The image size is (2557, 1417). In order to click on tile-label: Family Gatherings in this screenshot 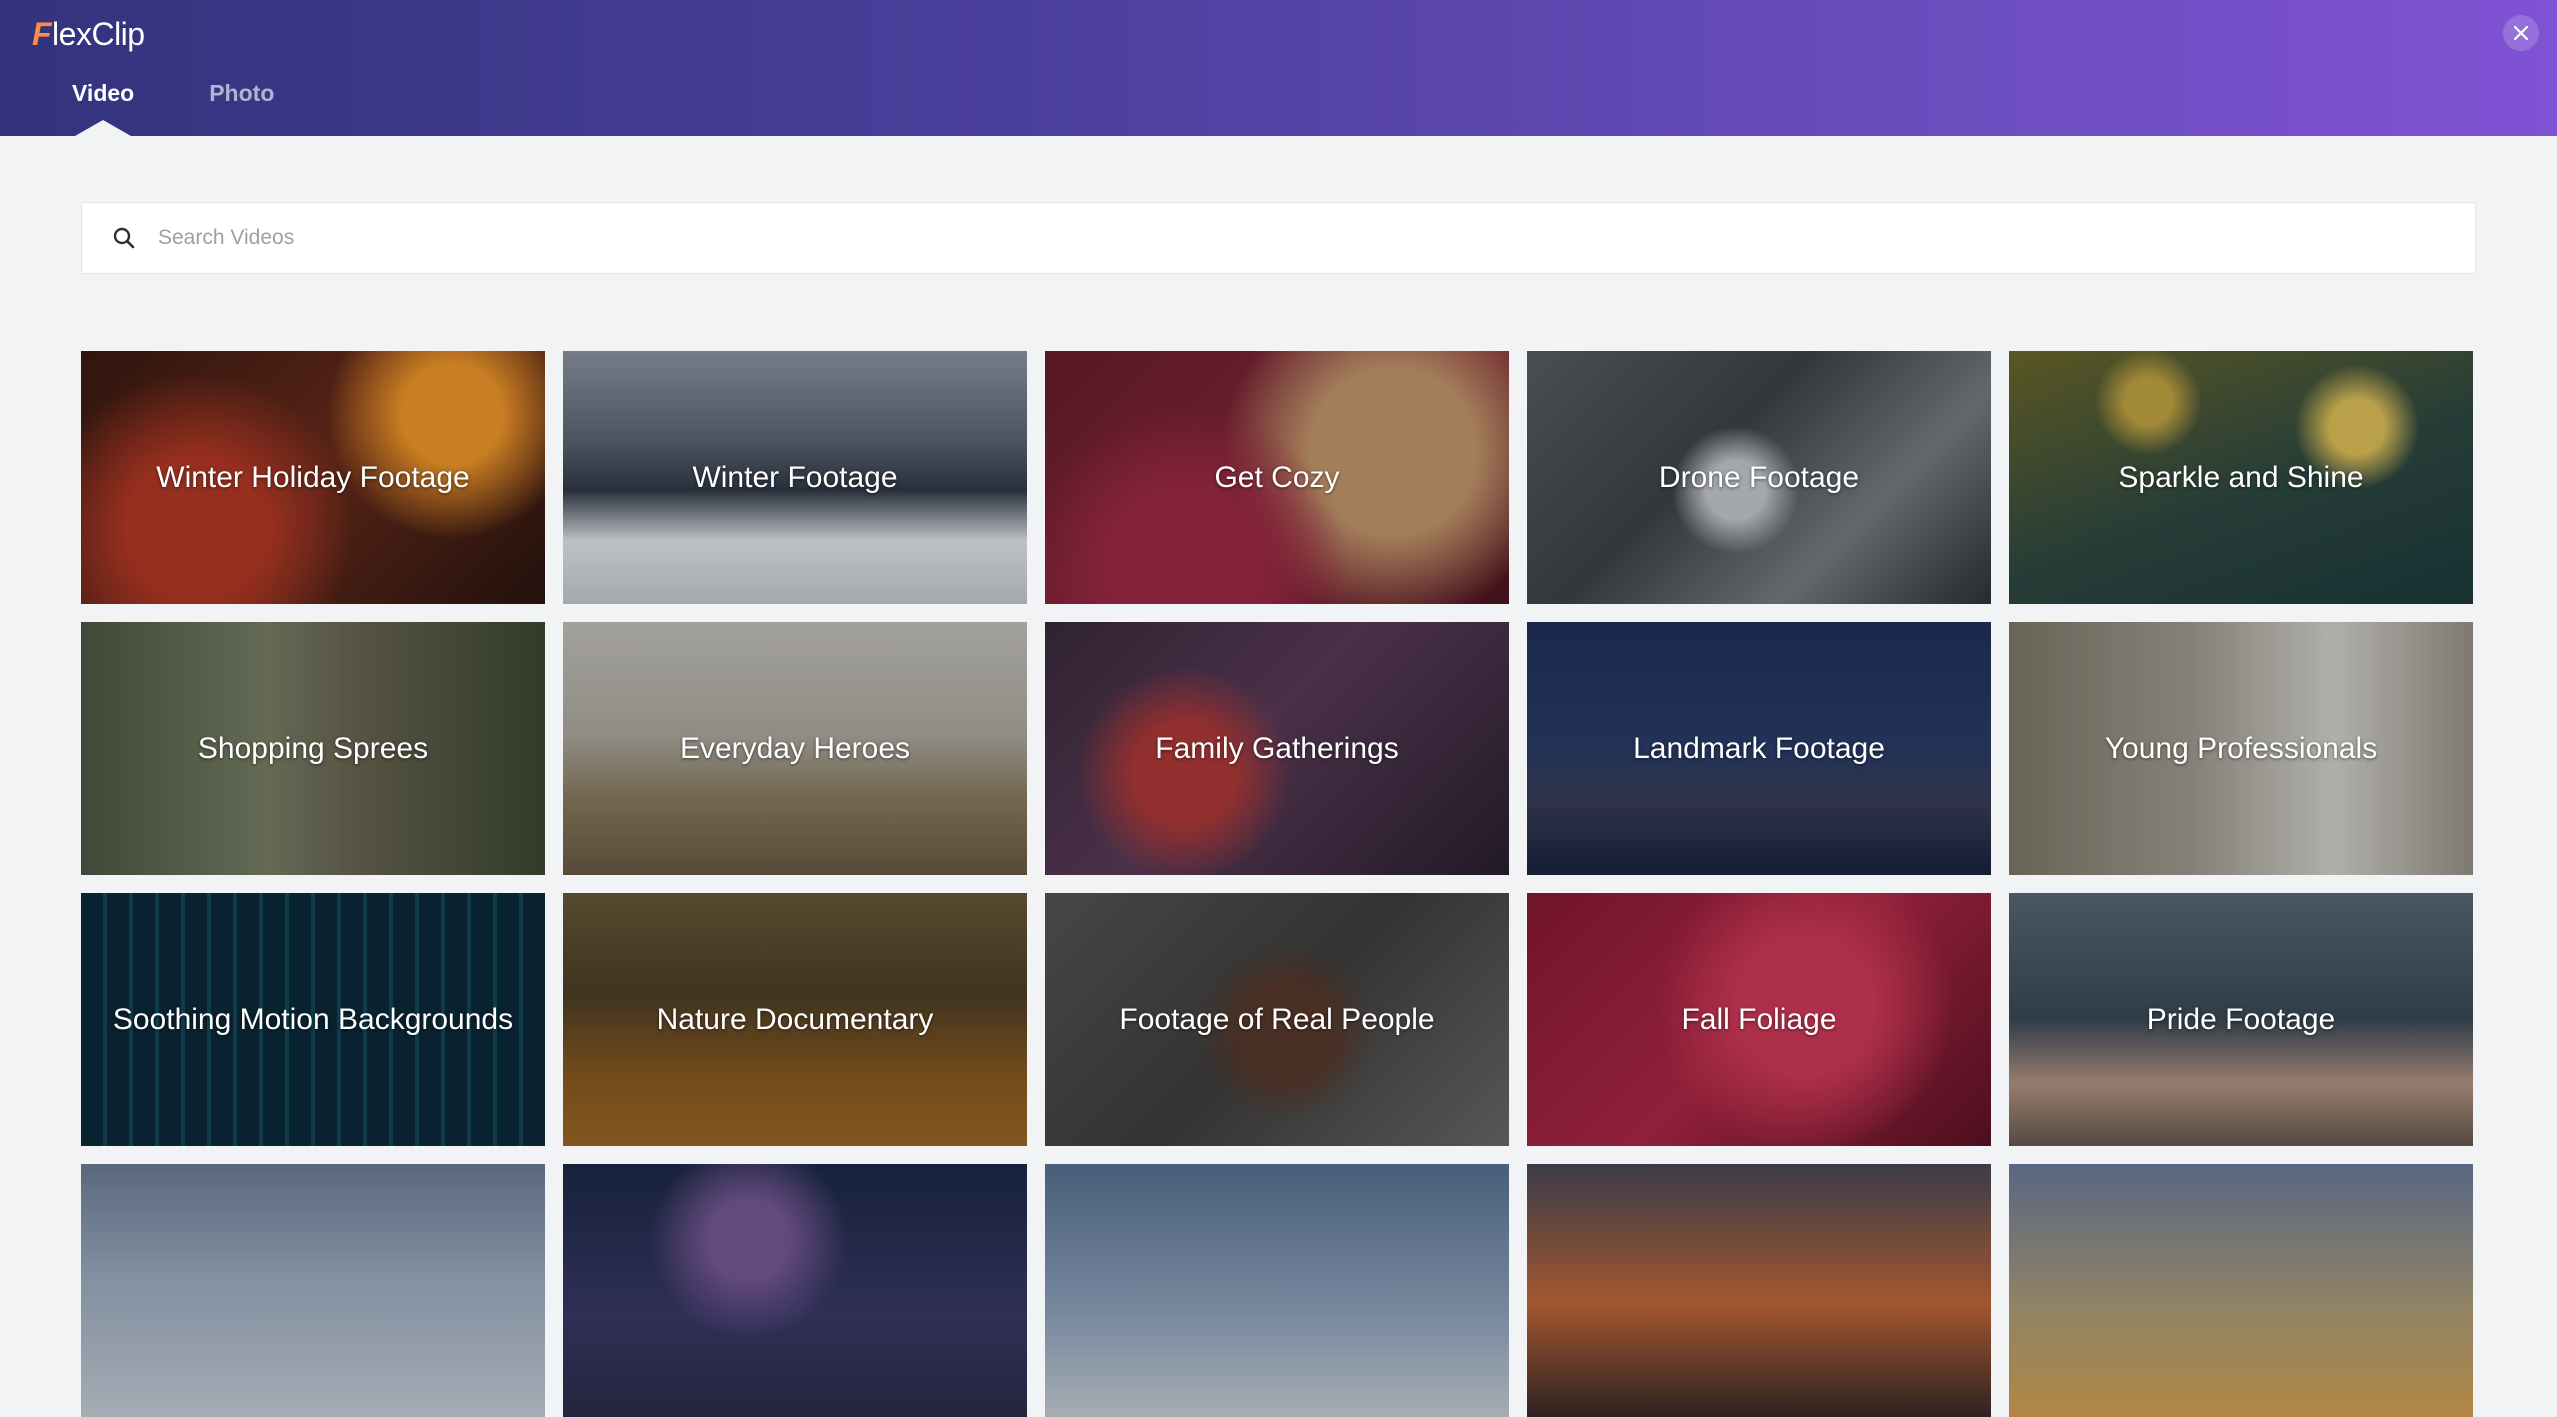, I will do `click(1277, 748)`.